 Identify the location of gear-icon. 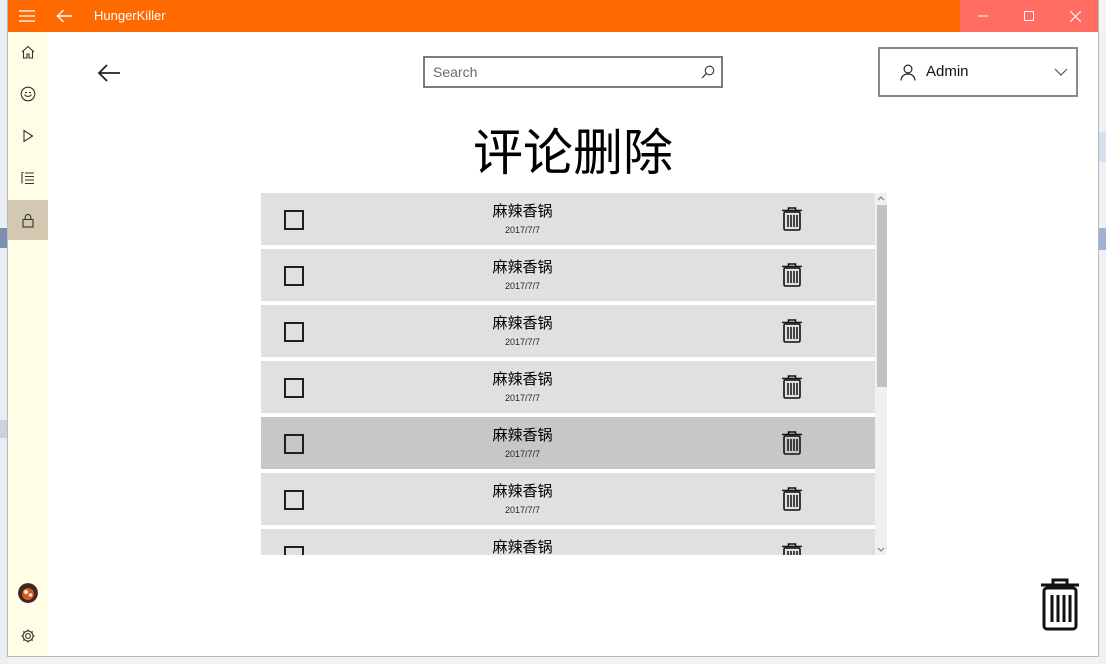
(28, 636).